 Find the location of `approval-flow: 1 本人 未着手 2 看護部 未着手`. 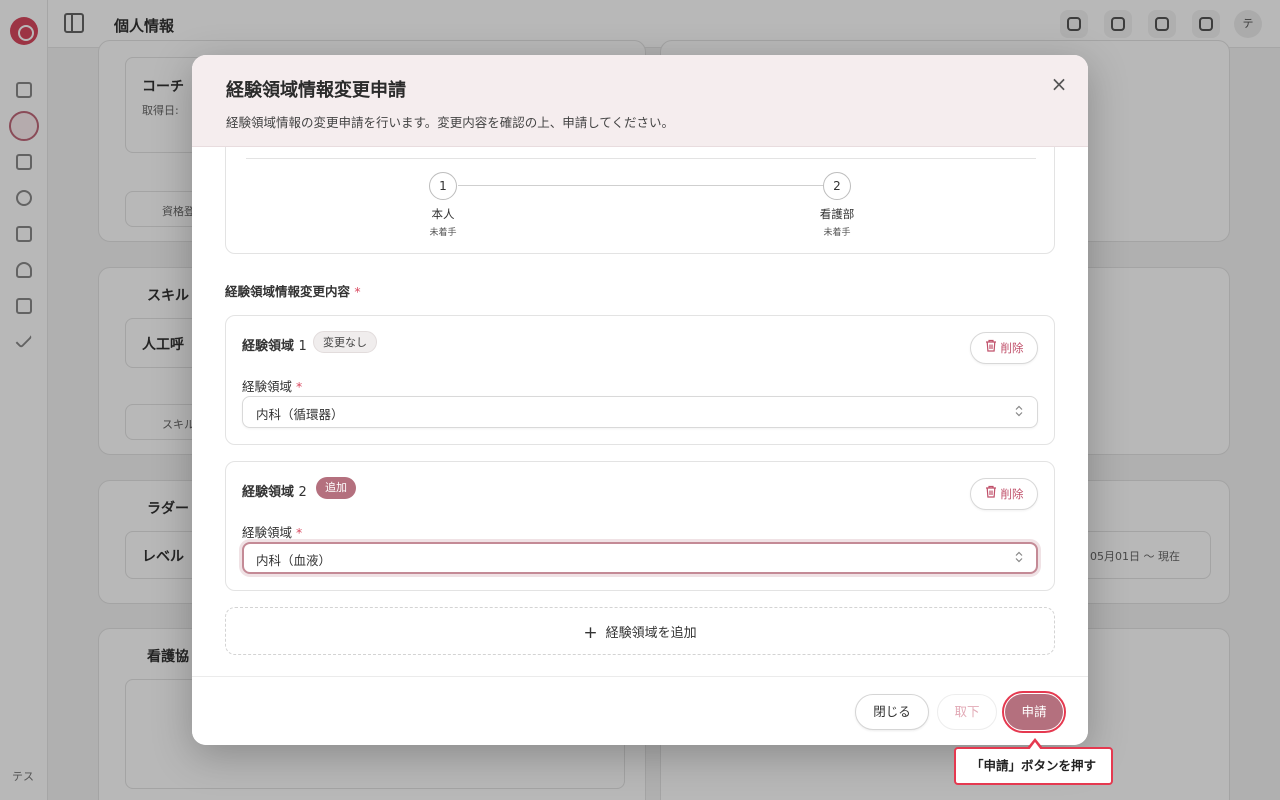

approval-flow: 1 本人 未着手 2 看護部 未着手 is located at coordinates (640, 200).